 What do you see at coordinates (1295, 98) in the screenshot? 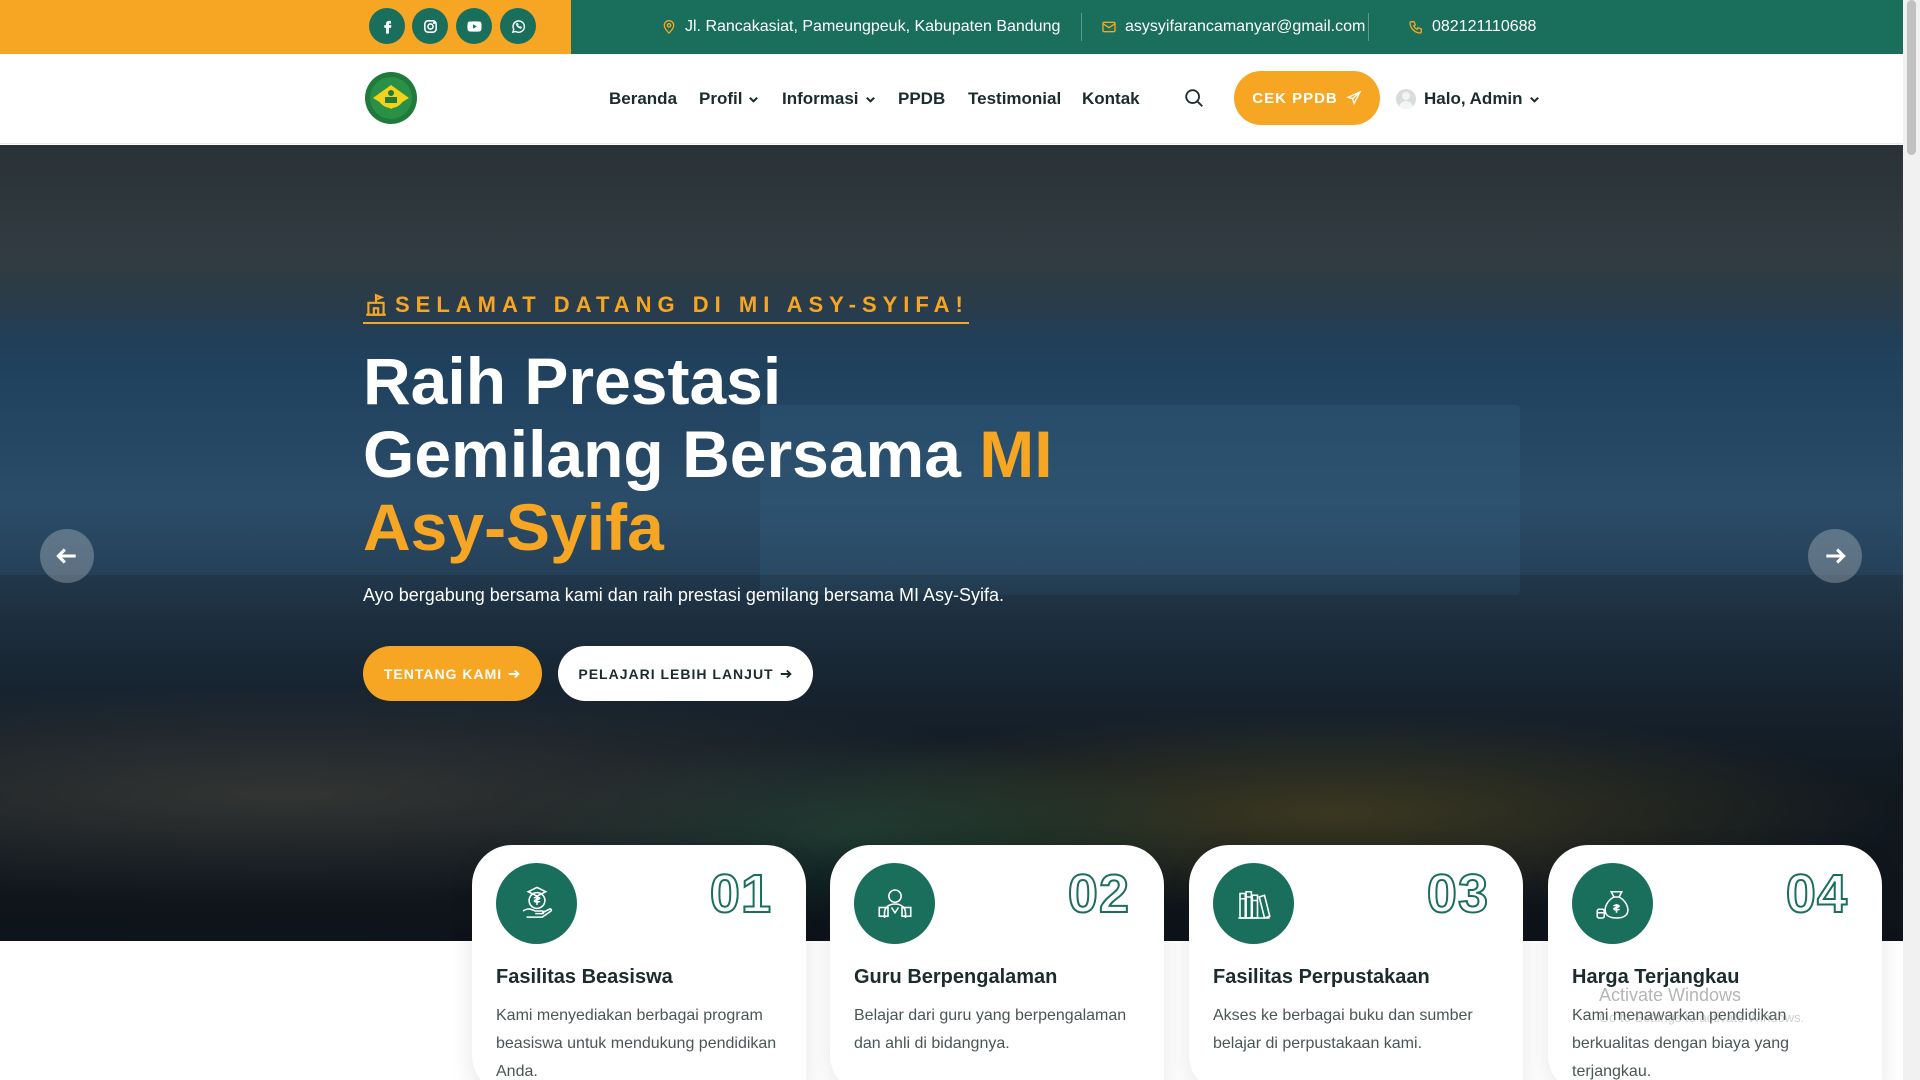
I see `cta-label: CEK PPDB` at bounding box center [1295, 98].